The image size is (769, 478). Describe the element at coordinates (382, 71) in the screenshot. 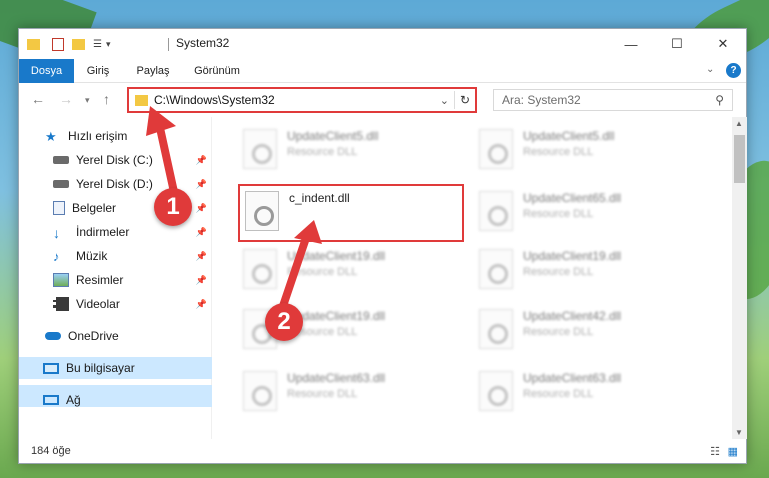

I see `ribbon-tabs: Dosya Giriş Paylaş Görünüm ⌄ ?` at that location.